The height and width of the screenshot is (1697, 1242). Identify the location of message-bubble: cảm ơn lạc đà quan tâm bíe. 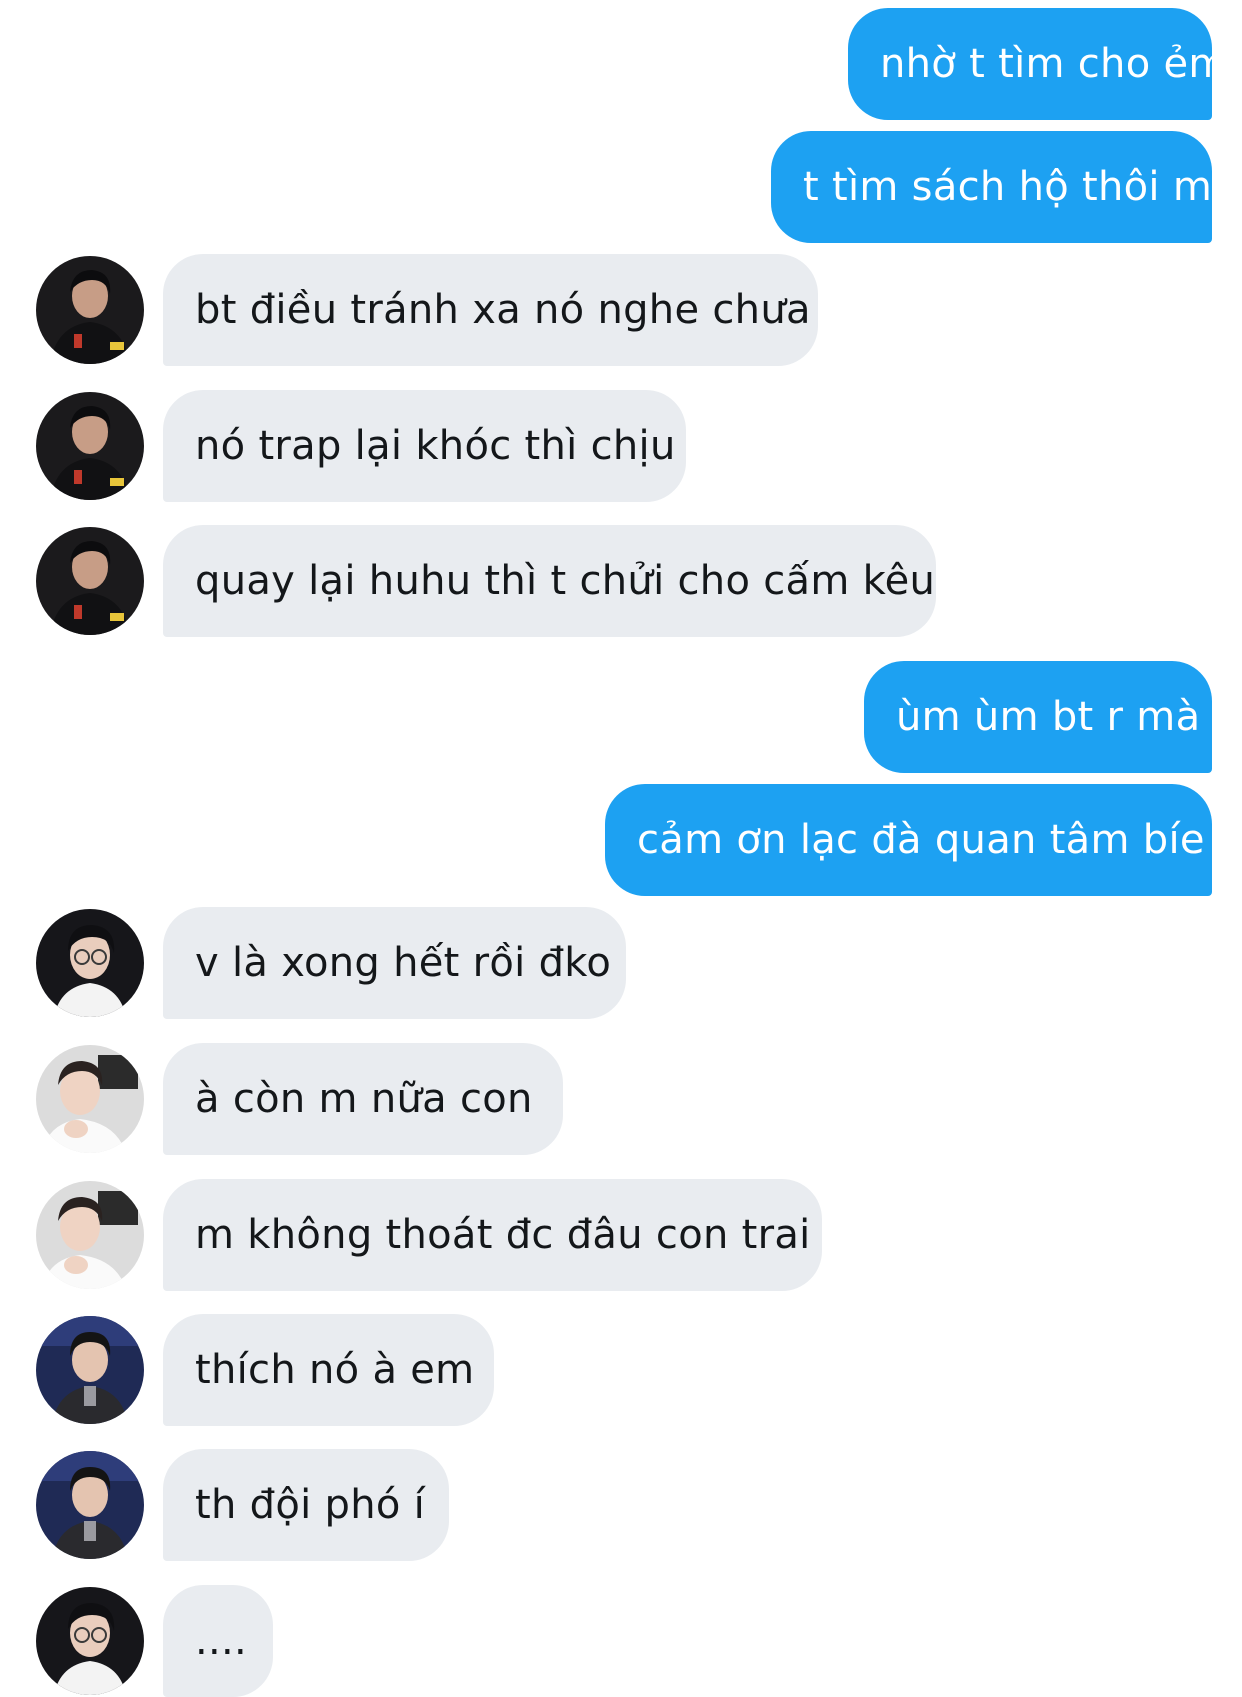
(908, 840).